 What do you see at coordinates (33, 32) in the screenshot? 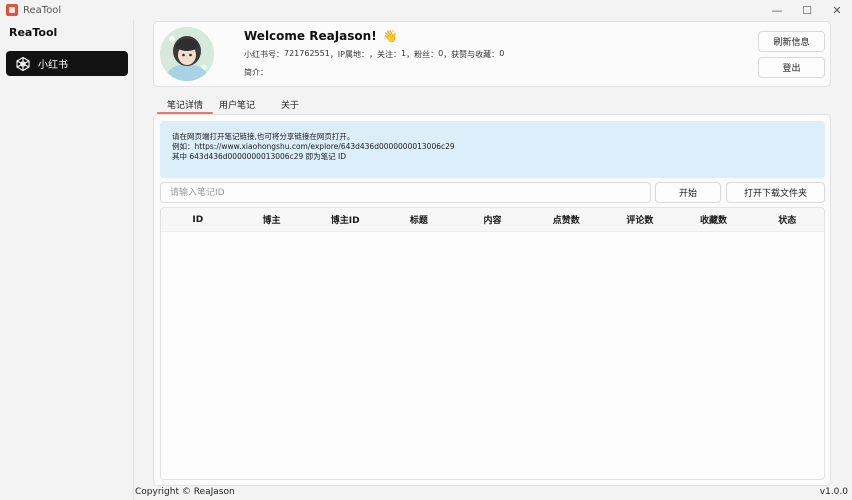
I see `sidebar-title: ReaTool` at bounding box center [33, 32].